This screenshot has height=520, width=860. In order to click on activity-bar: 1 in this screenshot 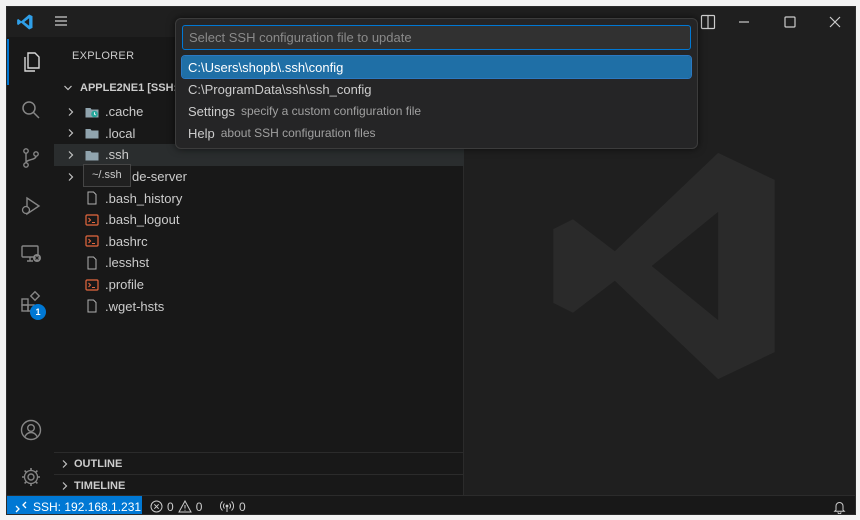, I will do `click(30, 266)`.